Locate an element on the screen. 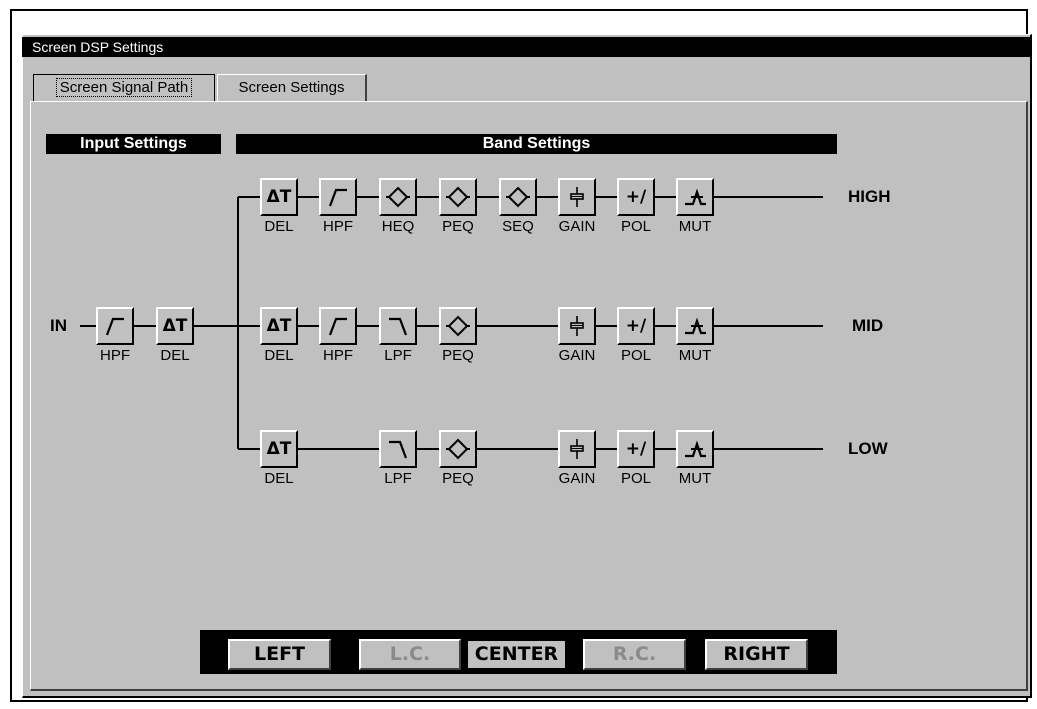 Image resolution: width=1037 pixels, height=709 pixels. band-mid-del-label: DEL is located at coordinates (279, 355).